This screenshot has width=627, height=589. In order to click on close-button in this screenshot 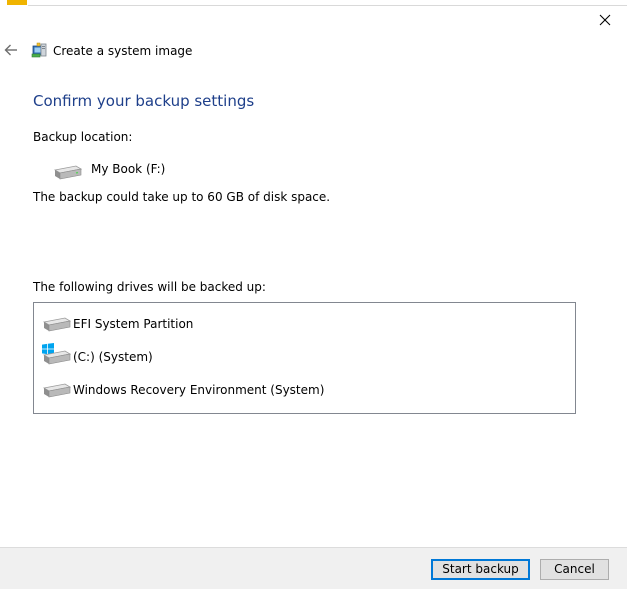, I will do `click(605, 20)`.